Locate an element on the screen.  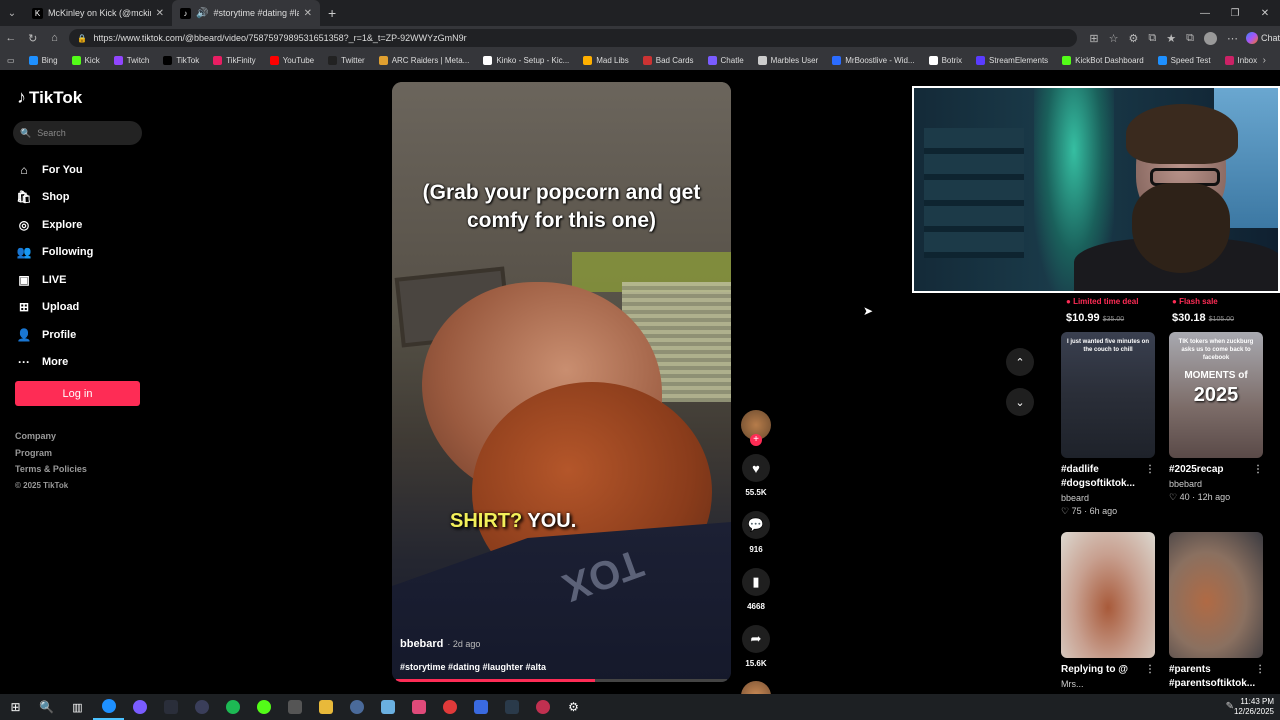
taskbar-spotify is located at coordinates (232, 707).